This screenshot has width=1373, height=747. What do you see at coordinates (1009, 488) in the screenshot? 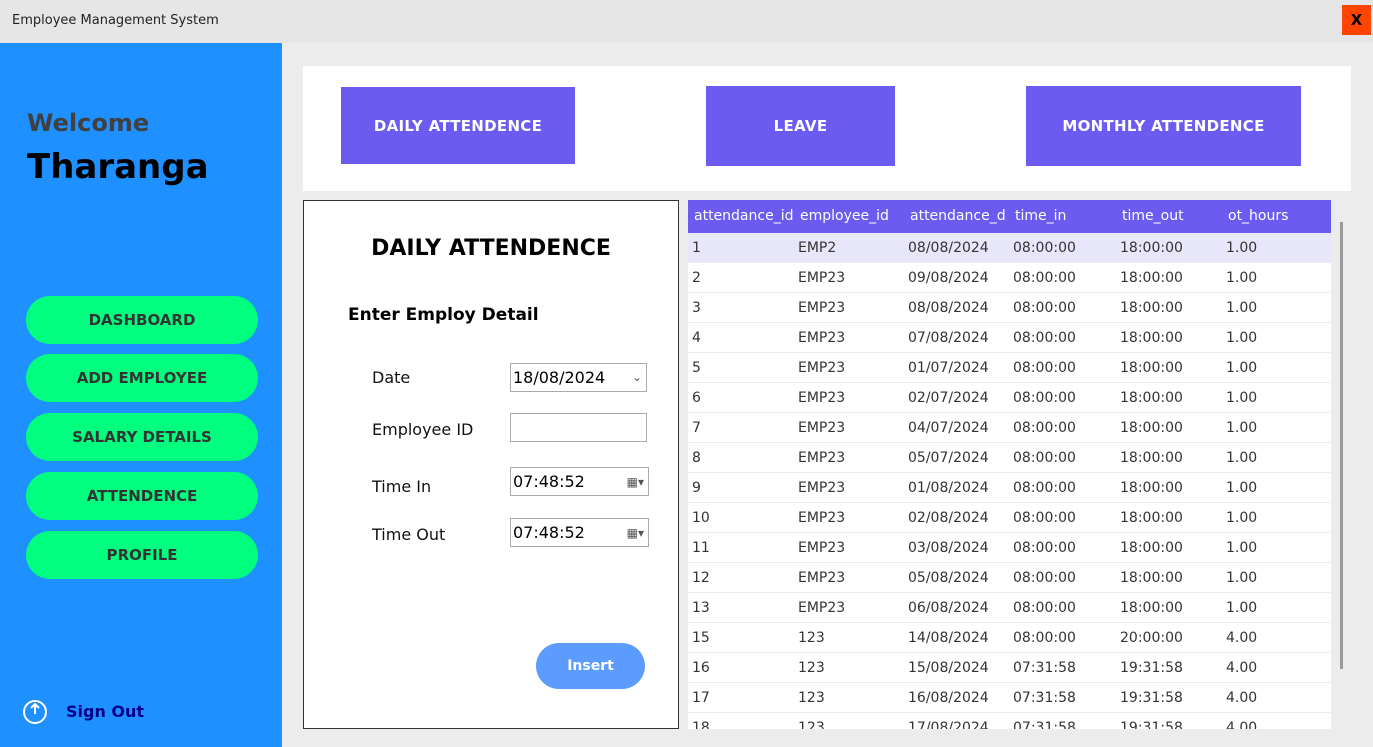
I see `table-row: 9 EMP23 01/08/2024 08:00:00 18:00:00 1.00` at bounding box center [1009, 488].